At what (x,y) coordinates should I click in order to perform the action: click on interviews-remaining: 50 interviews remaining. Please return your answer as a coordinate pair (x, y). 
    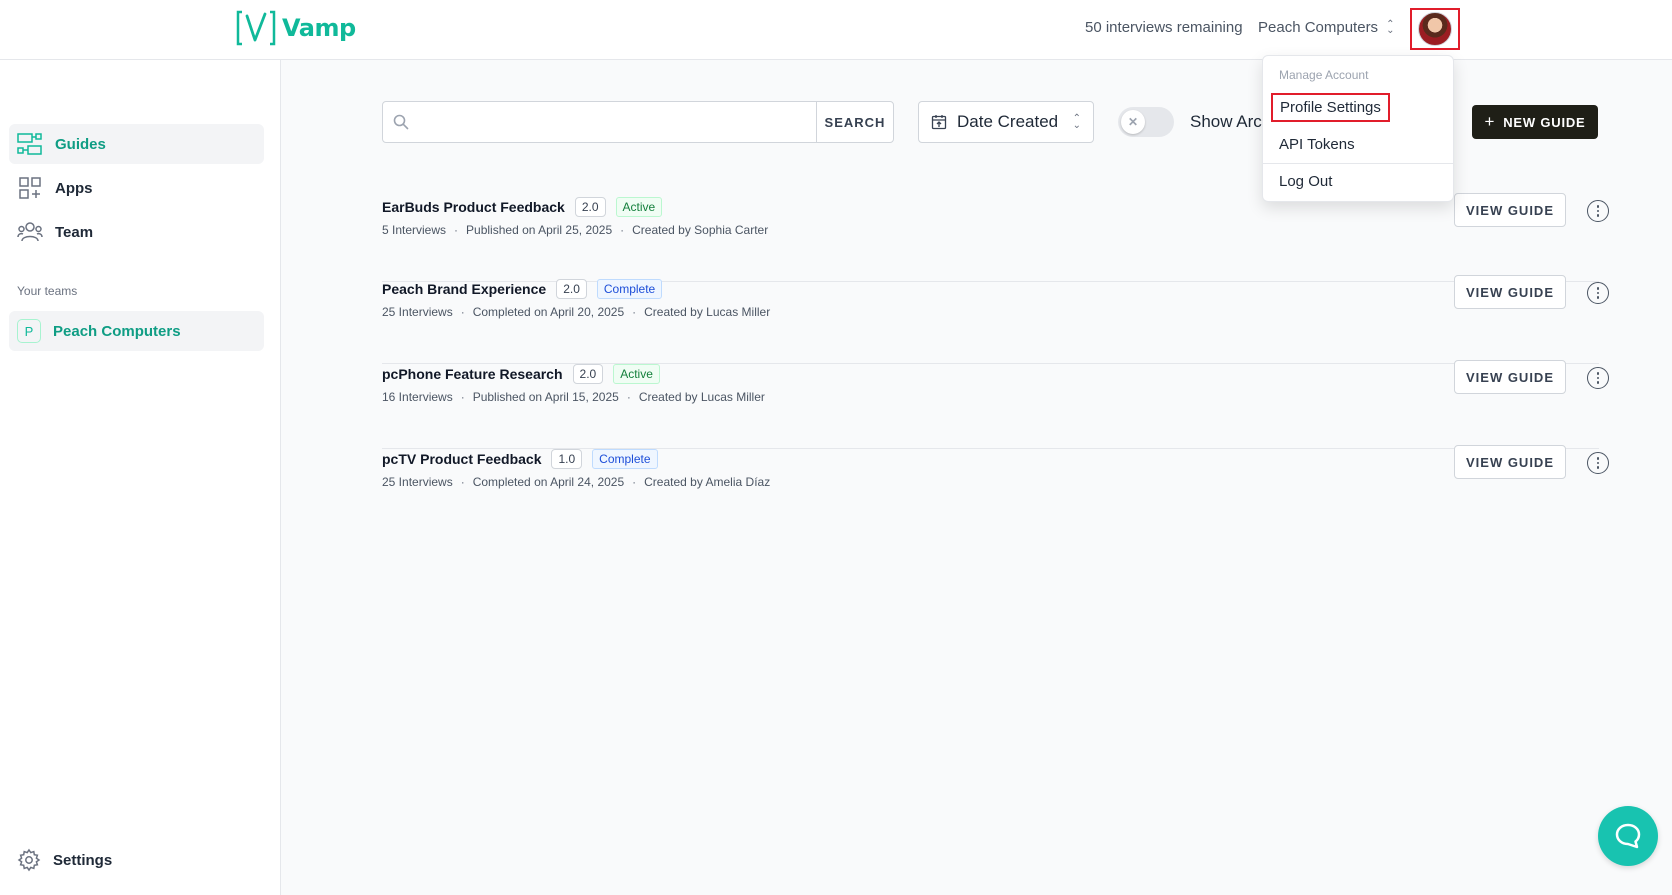
    Looking at the image, I should click on (1164, 27).